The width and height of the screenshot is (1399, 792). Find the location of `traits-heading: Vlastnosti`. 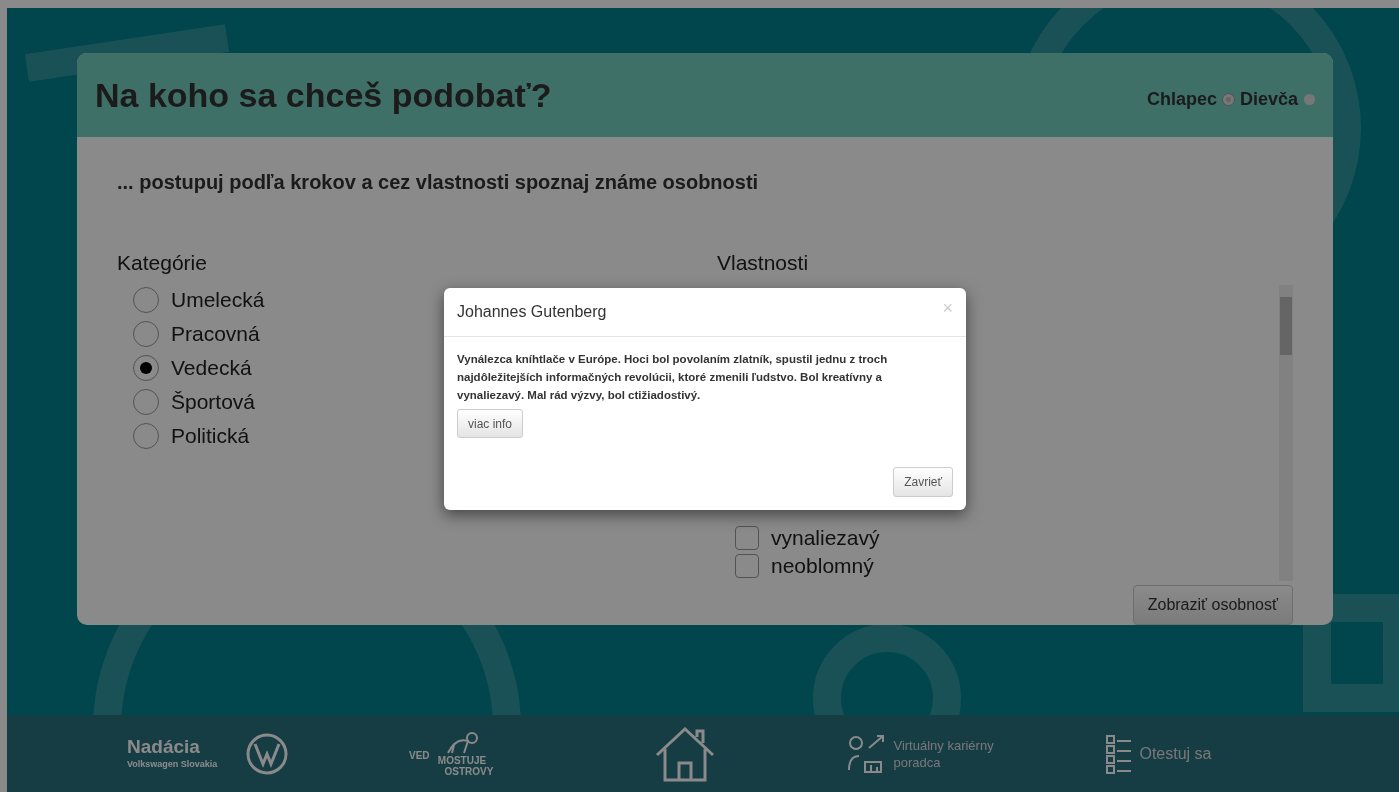

traits-heading: Vlastnosti is located at coordinates (763, 263).